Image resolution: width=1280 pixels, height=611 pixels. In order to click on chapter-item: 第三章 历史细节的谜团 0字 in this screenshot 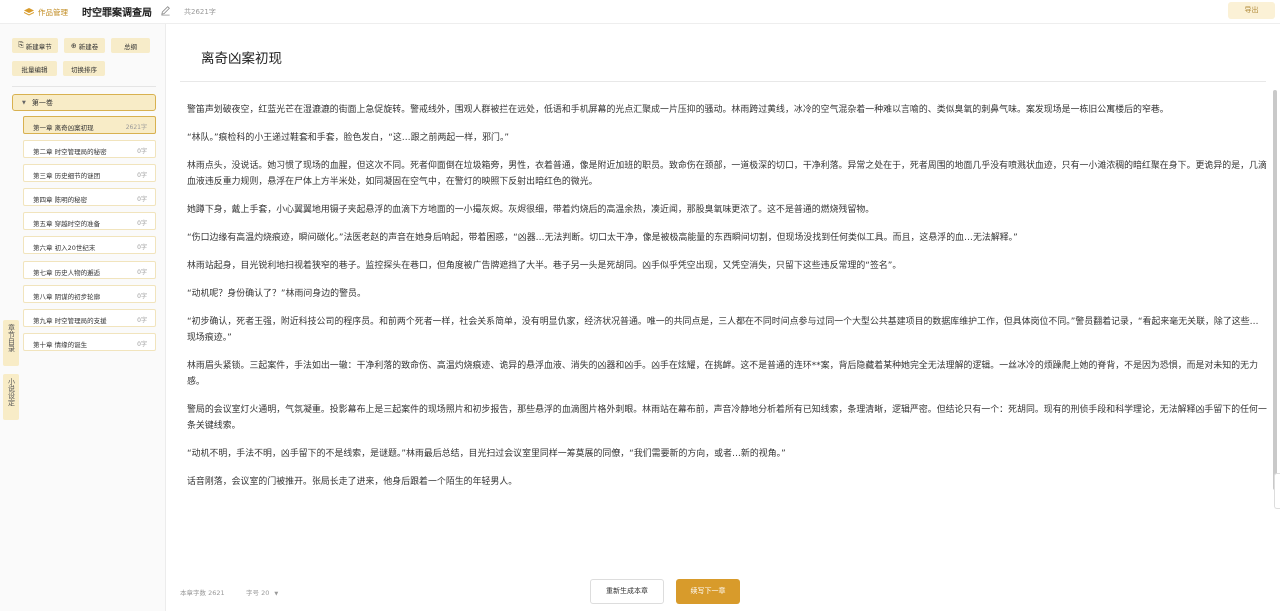, I will do `click(89, 173)`.